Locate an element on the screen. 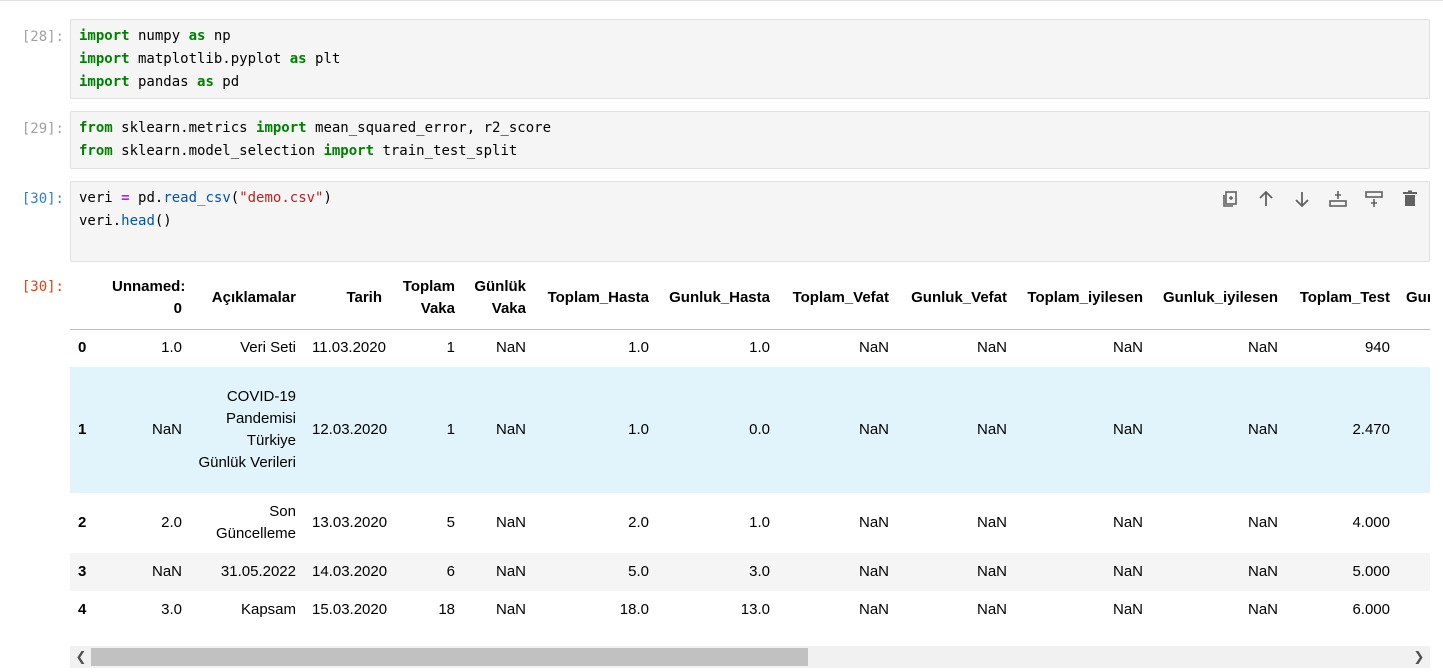 Image resolution: width=1443 pixels, height=672 pixels. move-down-icon is located at coordinates (1302, 199).